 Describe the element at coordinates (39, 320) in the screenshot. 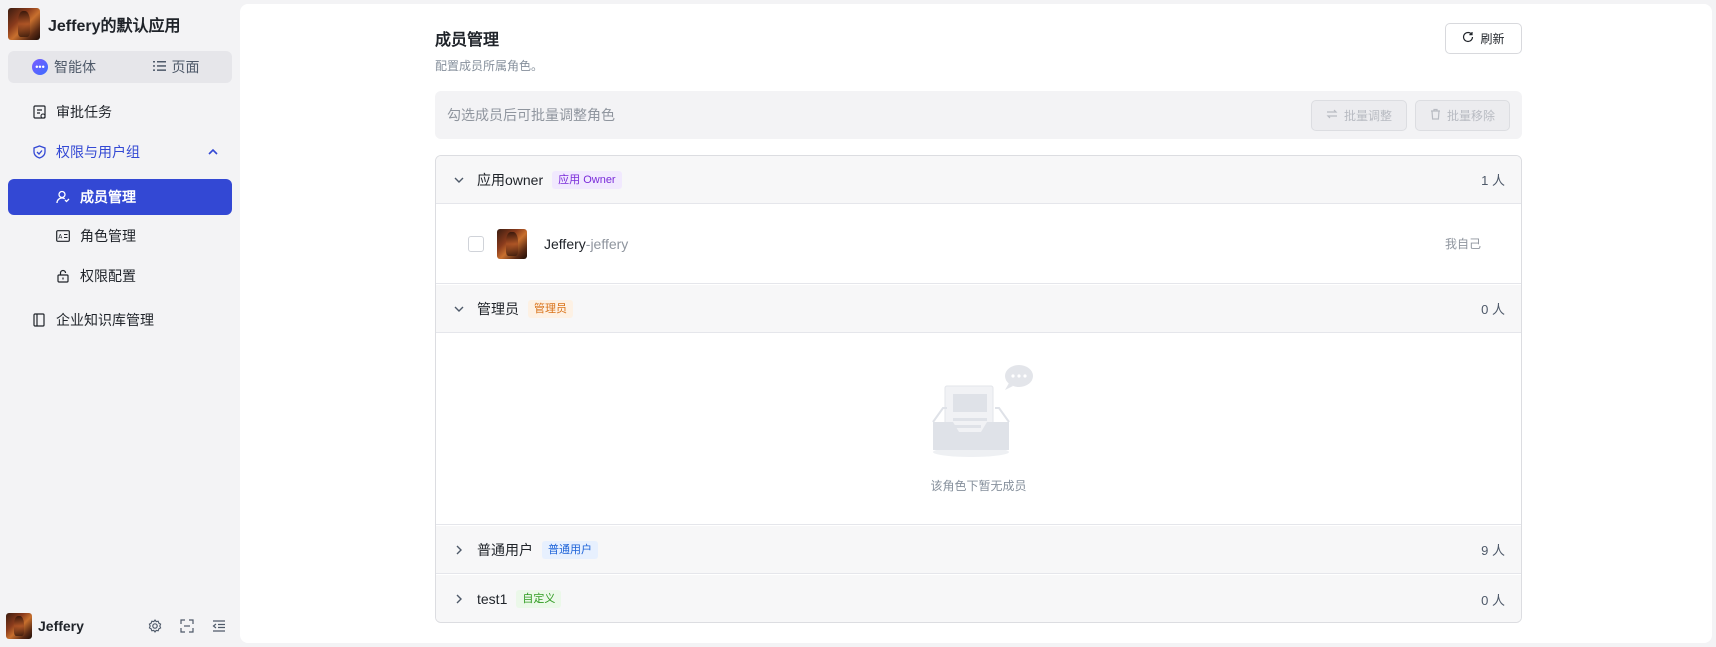

I see `book-icon` at that location.